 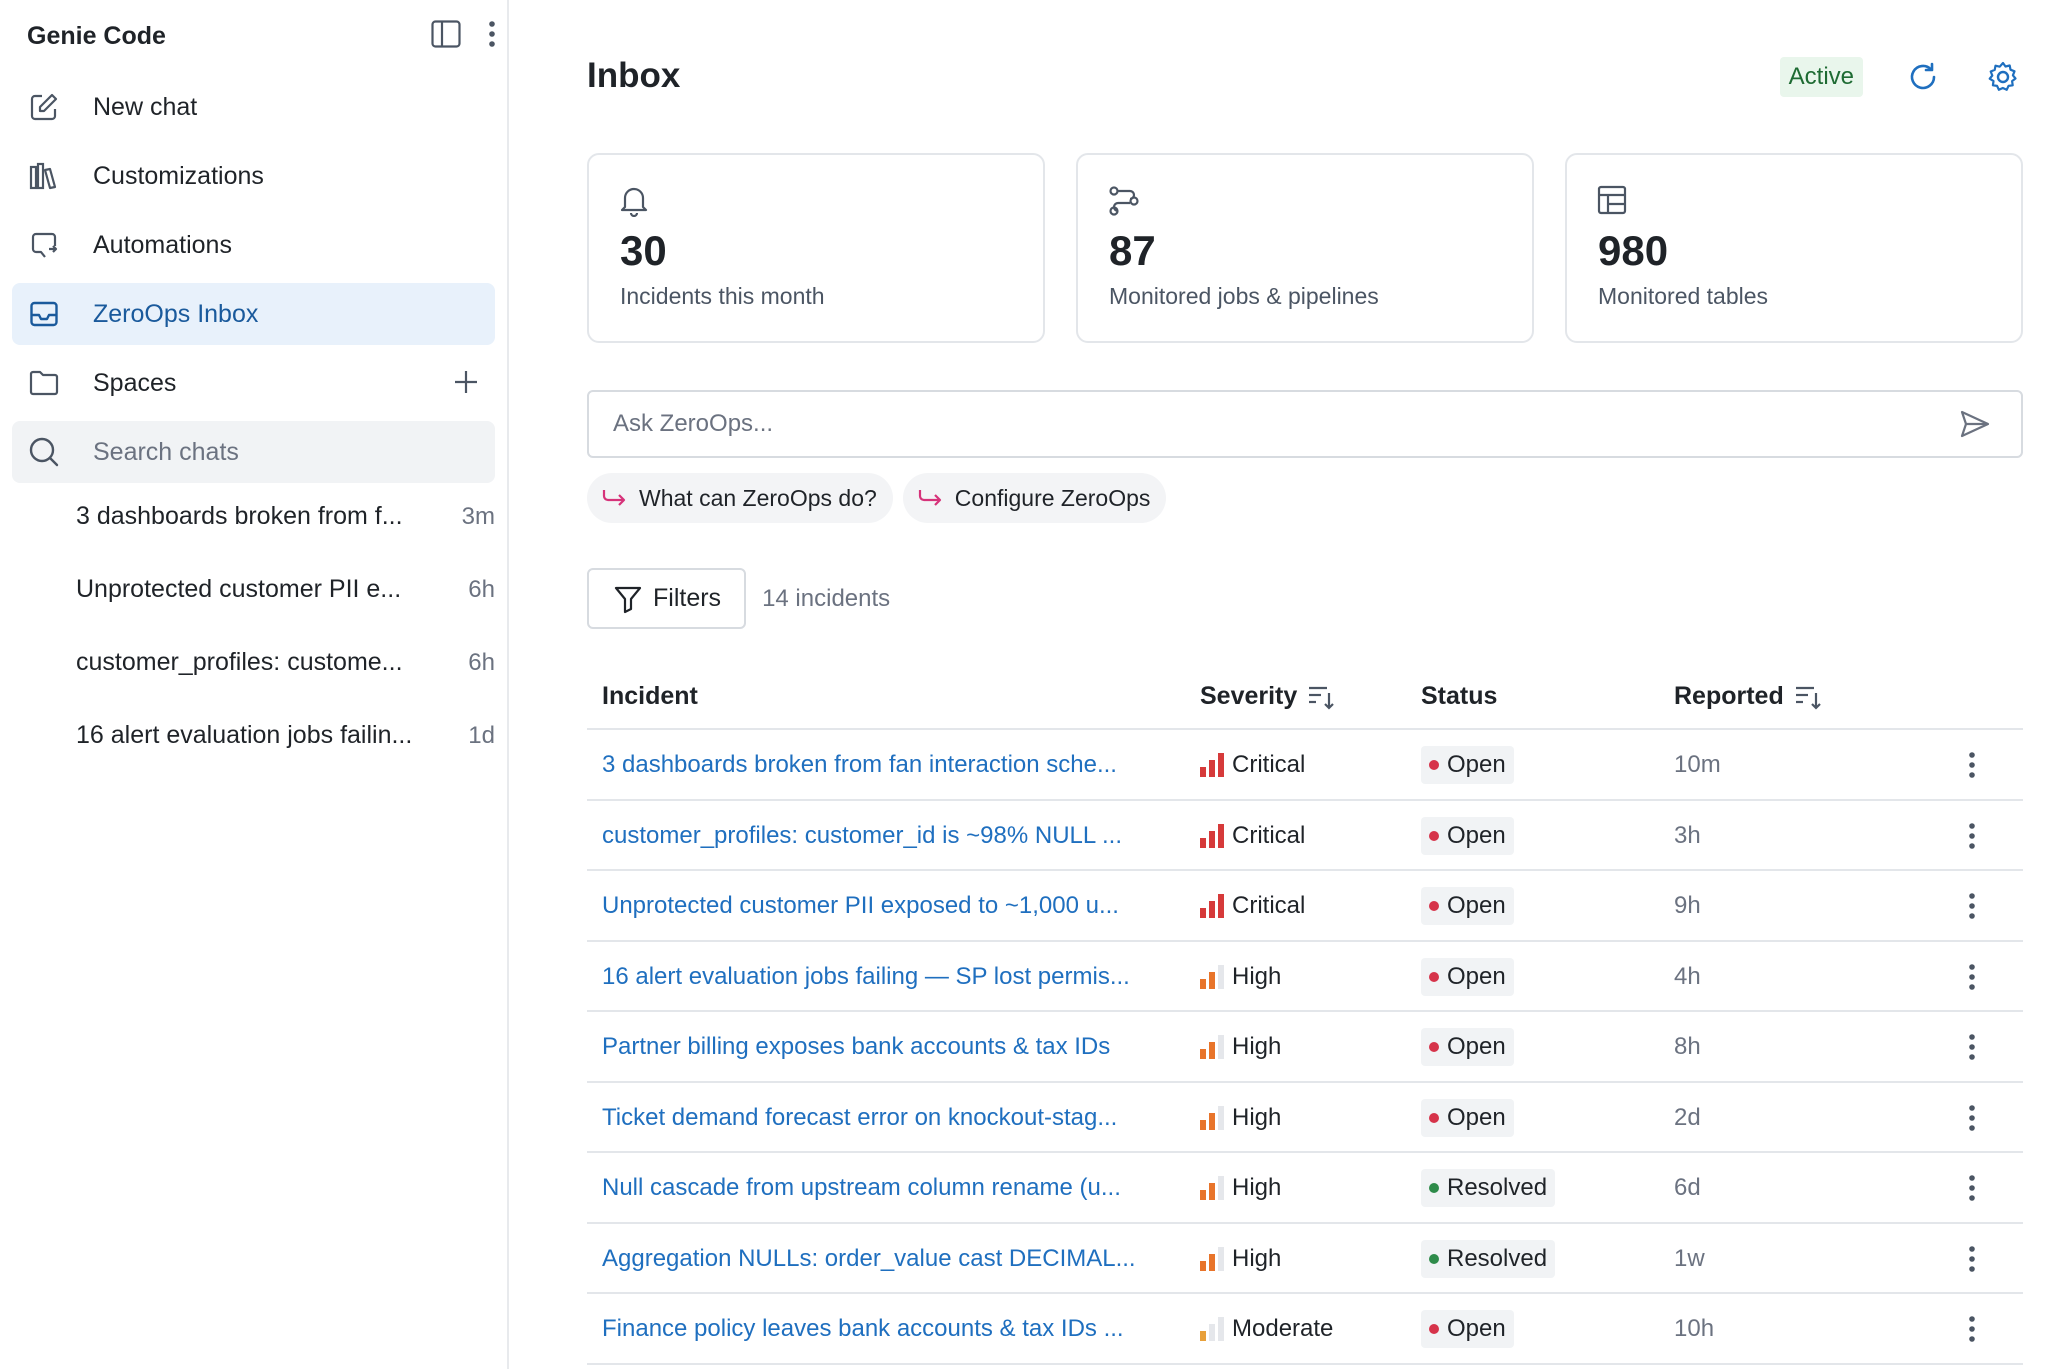 What do you see at coordinates (634, 204) in the screenshot?
I see `bell-icon` at bounding box center [634, 204].